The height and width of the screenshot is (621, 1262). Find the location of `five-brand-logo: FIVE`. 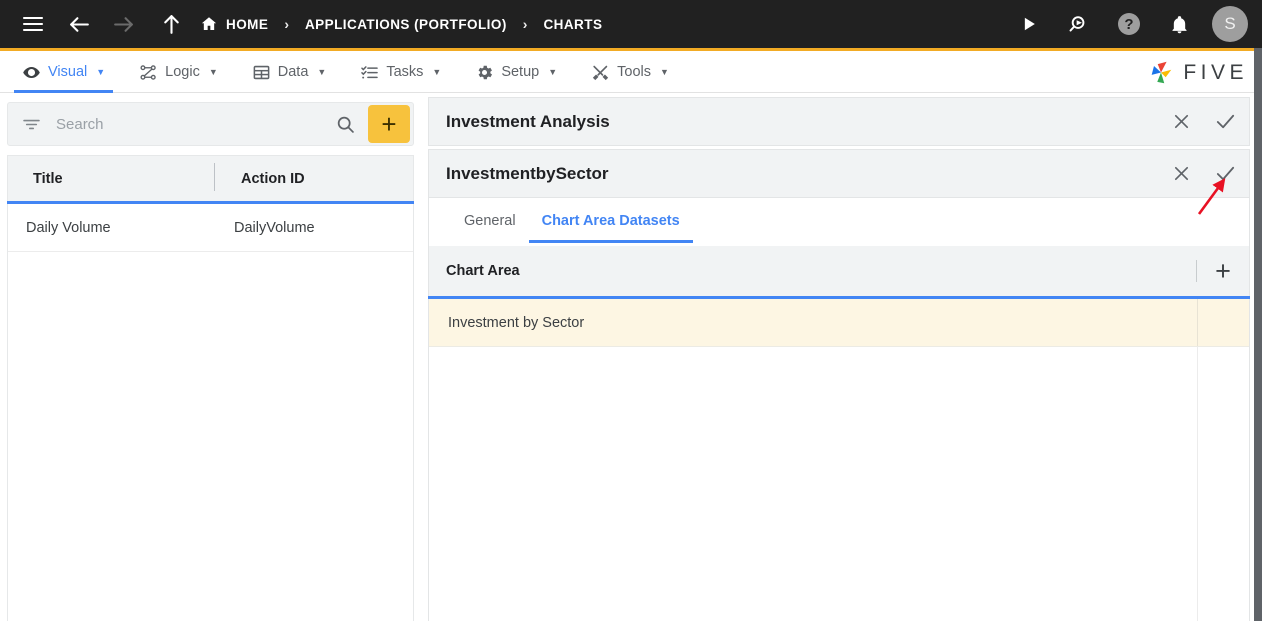

five-brand-logo: FIVE is located at coordinates (1197, 73).